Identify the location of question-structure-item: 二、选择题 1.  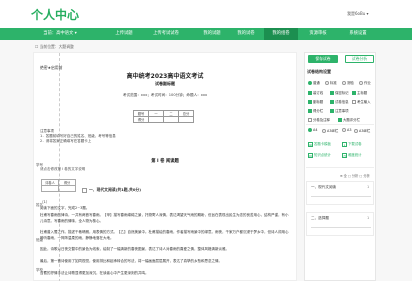
(340, 224).